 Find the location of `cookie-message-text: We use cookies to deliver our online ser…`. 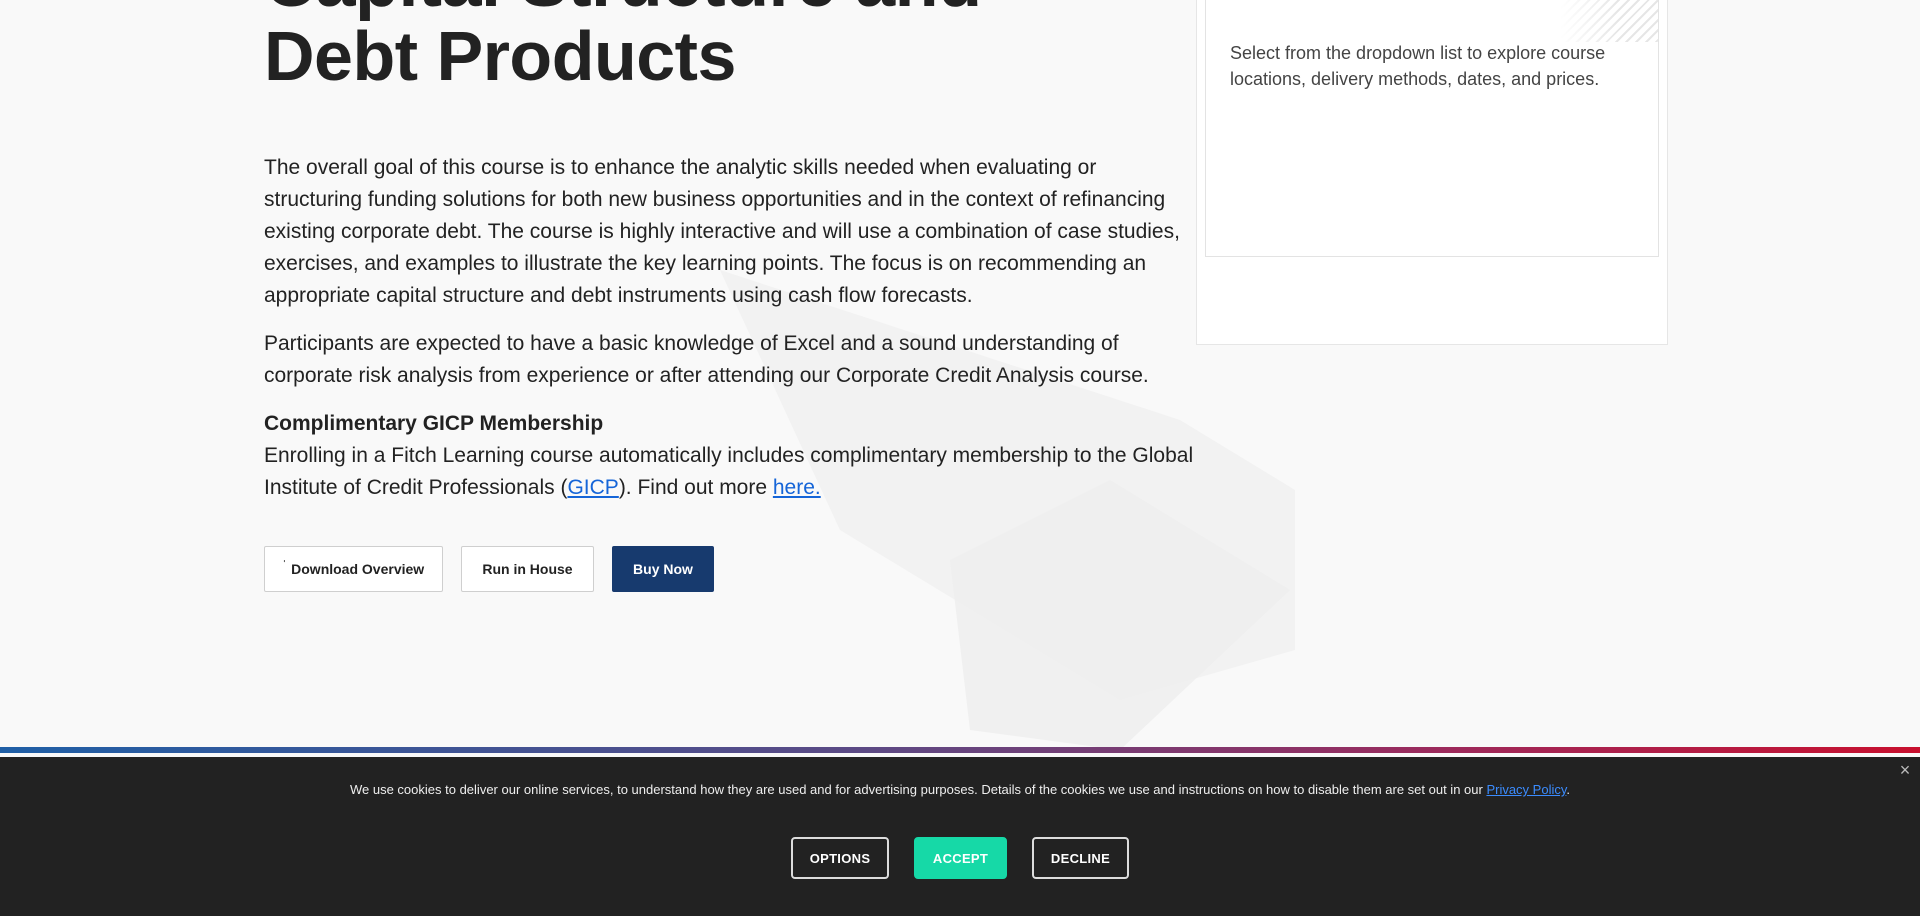

cookie-message-text: We use cookies to deliver our online ser… is located at coordinates (918, 789).